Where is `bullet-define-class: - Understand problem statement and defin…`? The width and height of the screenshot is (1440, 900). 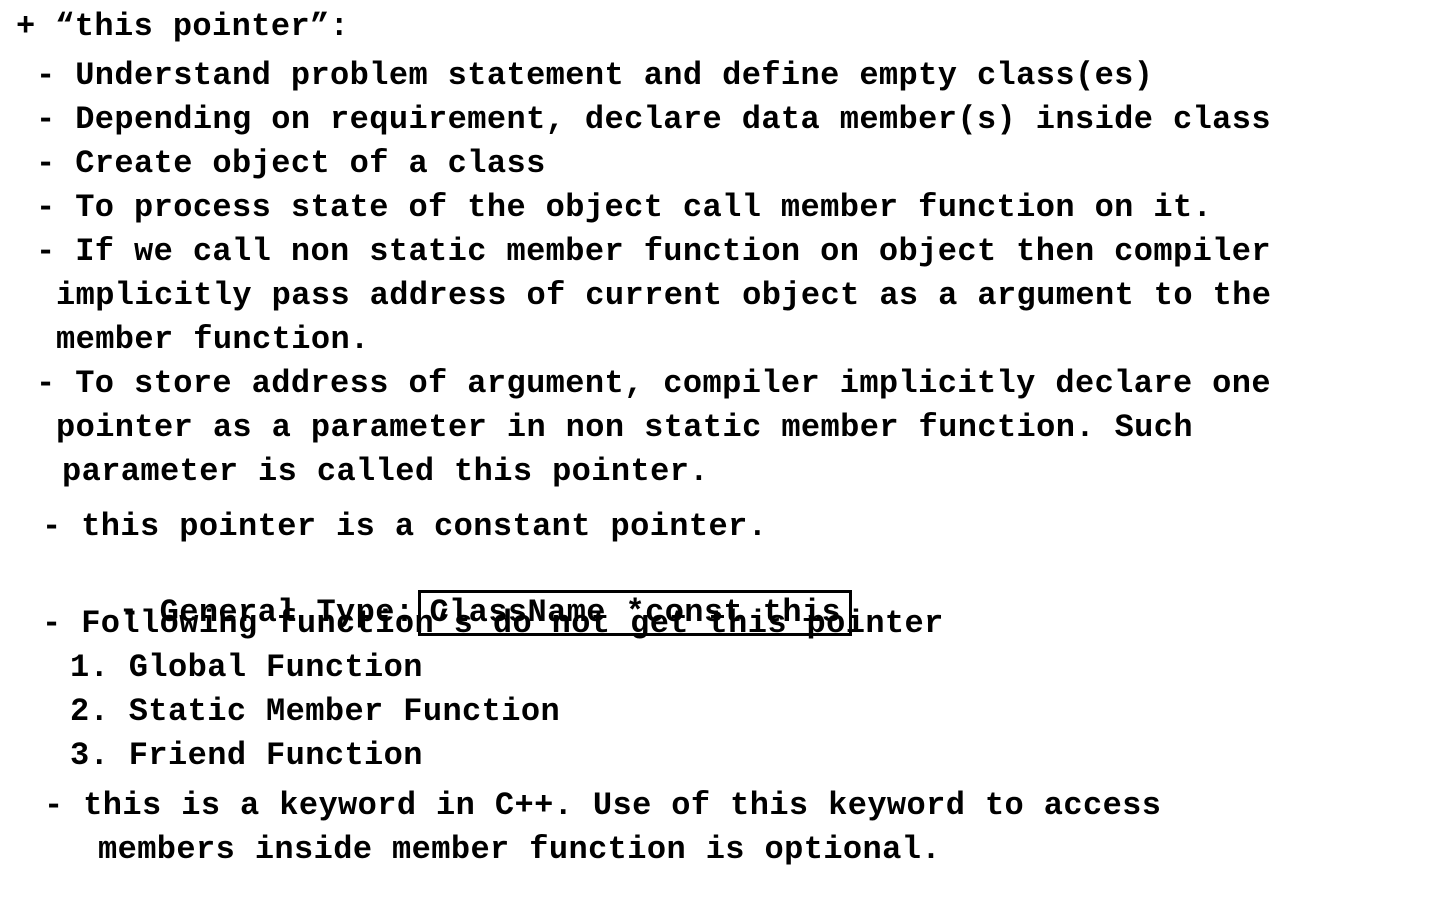 bullet-define-class: - Understand problem statement and defin… is located at coordinates (595, 75).